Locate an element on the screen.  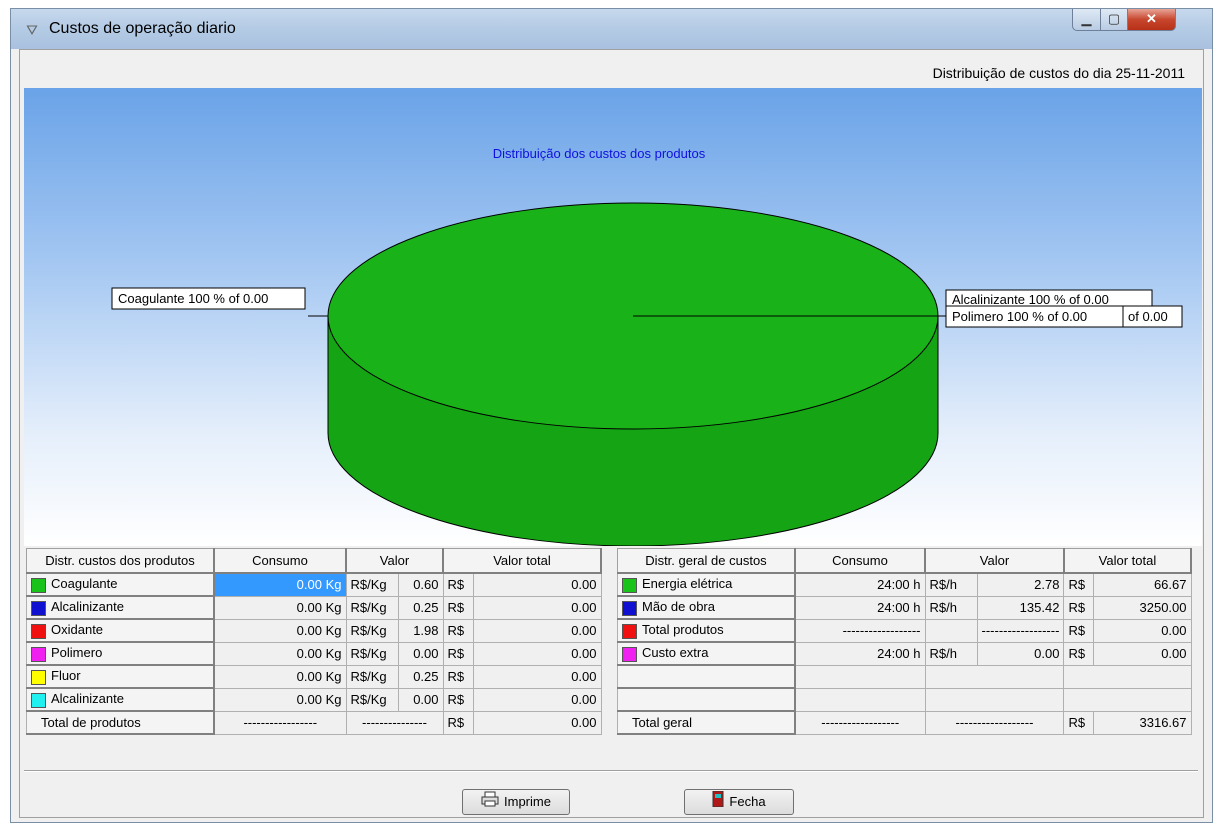
total-cell: 66.67 is located at coordinates (1142, 584).